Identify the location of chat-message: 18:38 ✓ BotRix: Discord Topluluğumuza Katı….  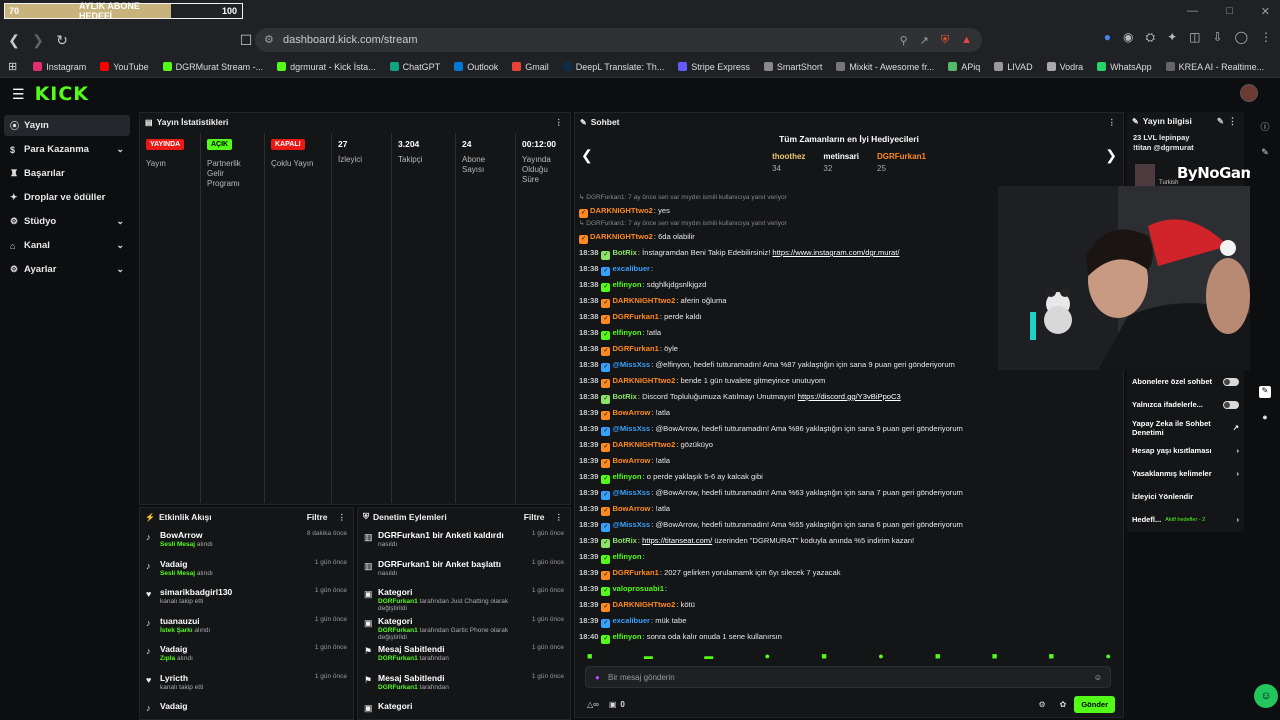
(847, 397).